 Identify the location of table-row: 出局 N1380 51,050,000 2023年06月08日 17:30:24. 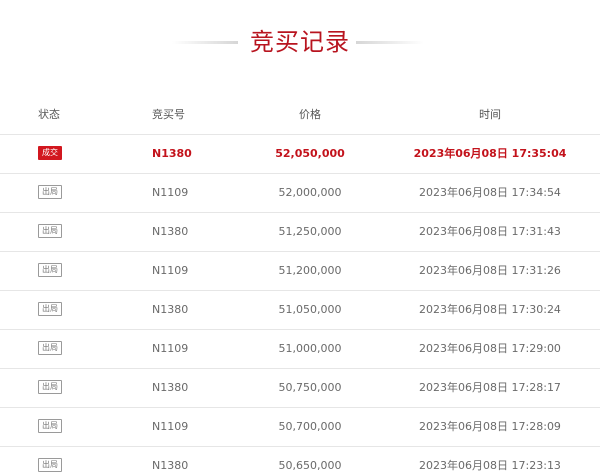
(300, 310).